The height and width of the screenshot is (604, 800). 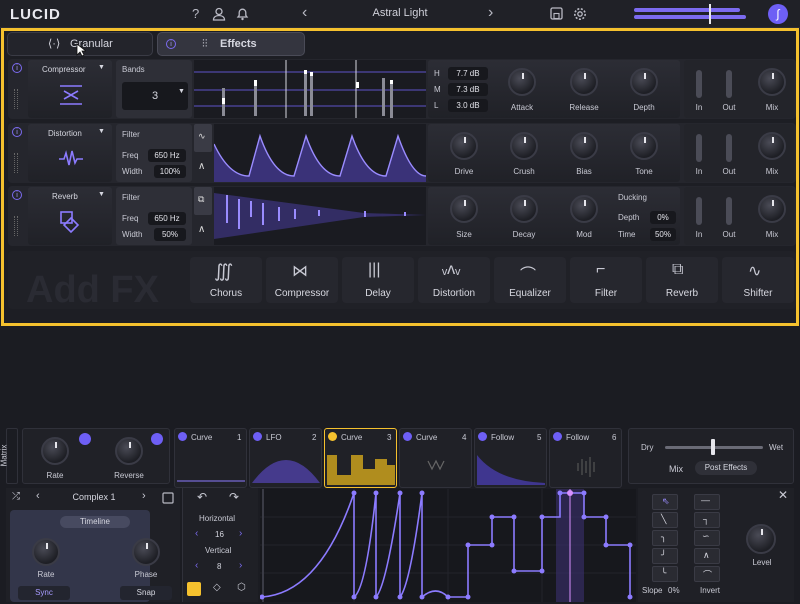 I want to click on tone-knob, so click(x=644, y=146).